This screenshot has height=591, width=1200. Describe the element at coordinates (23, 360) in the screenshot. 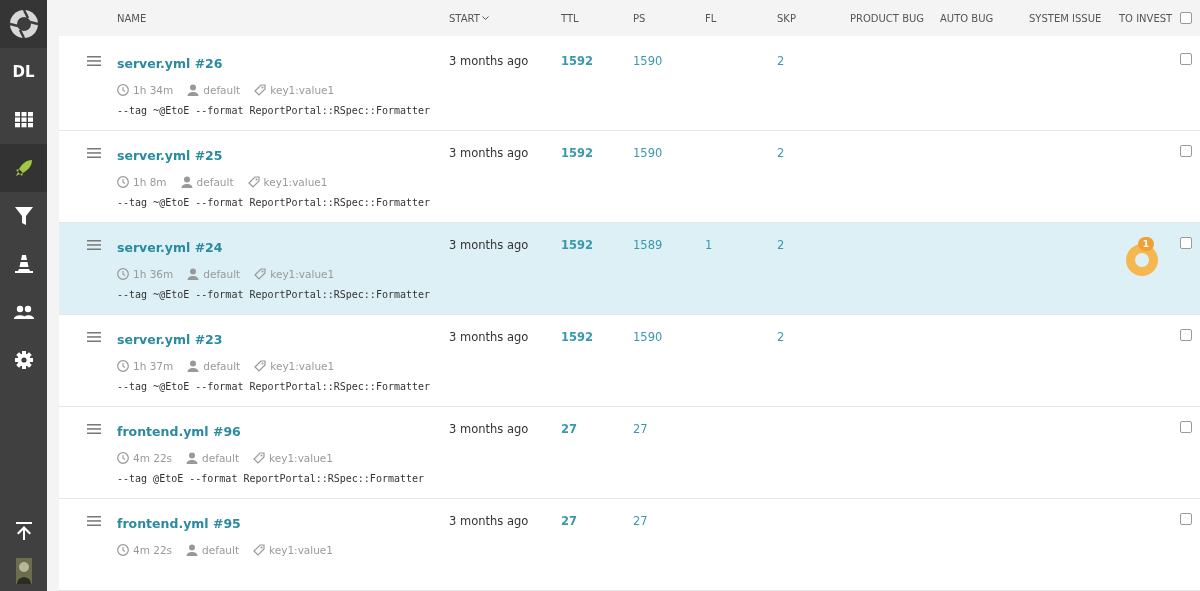

I see `settings-icon` at that location.